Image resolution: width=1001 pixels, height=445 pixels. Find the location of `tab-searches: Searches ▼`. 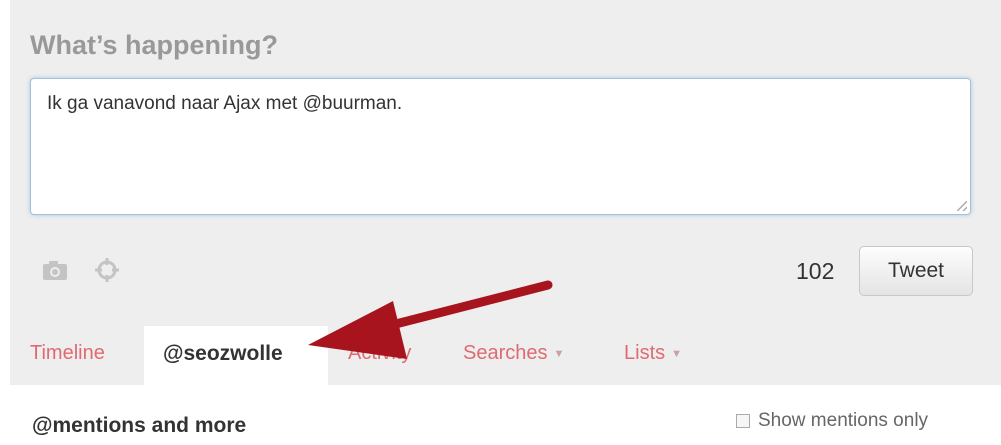

tab-searches: Searches ▼ is located at coordinates (513, 353).